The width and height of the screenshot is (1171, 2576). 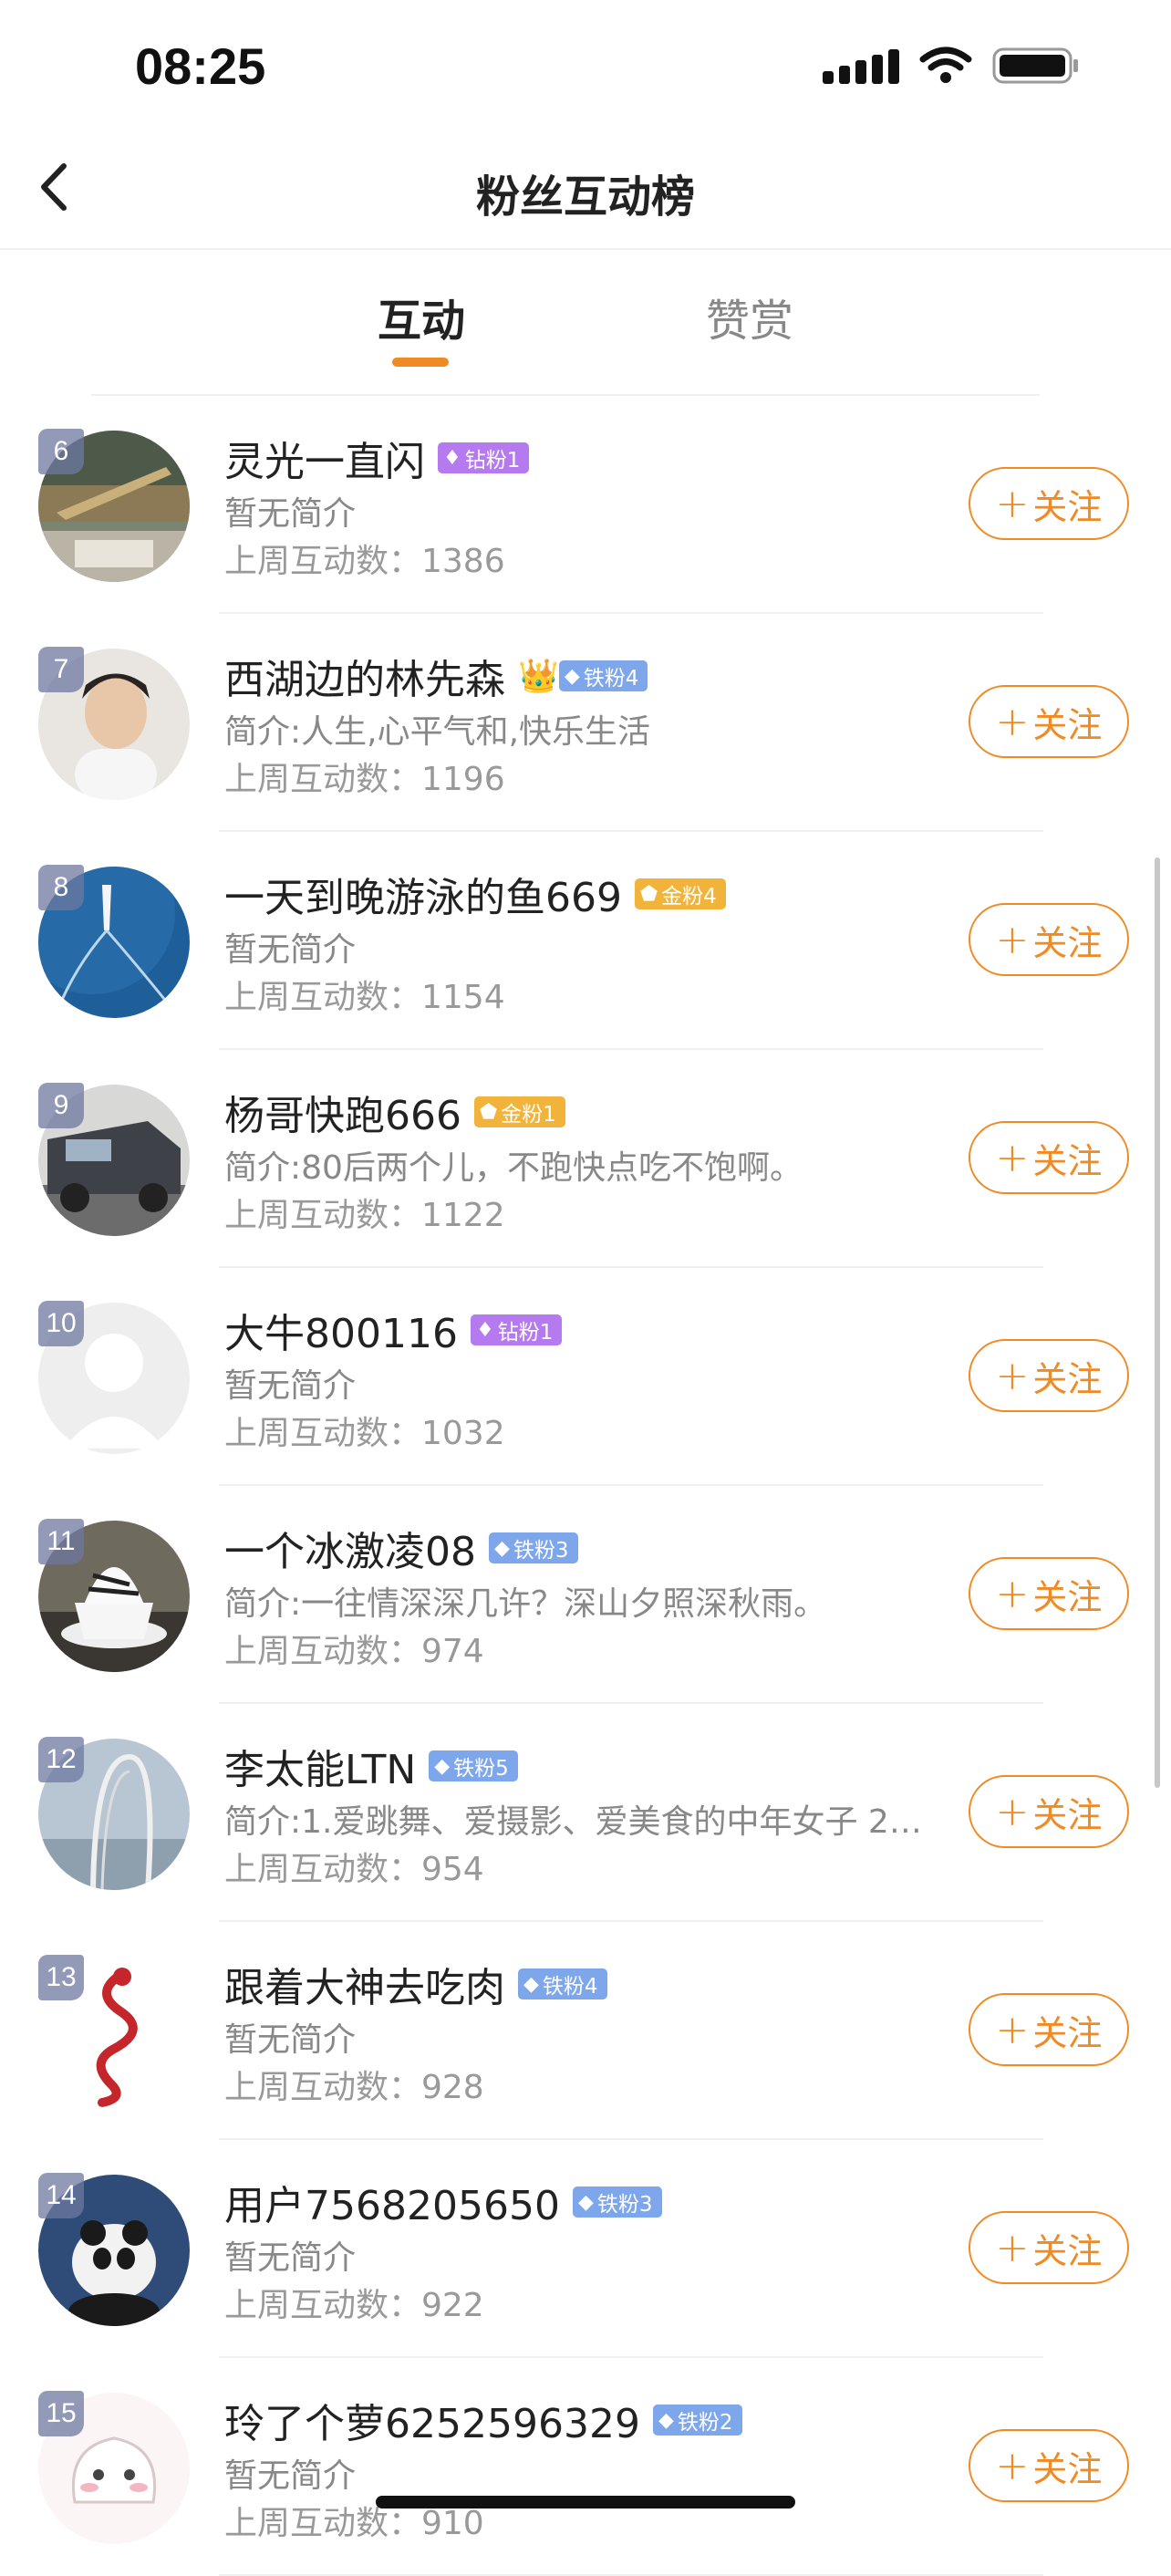 I want to click on weekly-interaction-count: 上周互动数：974, so click(x=354, y=1651).